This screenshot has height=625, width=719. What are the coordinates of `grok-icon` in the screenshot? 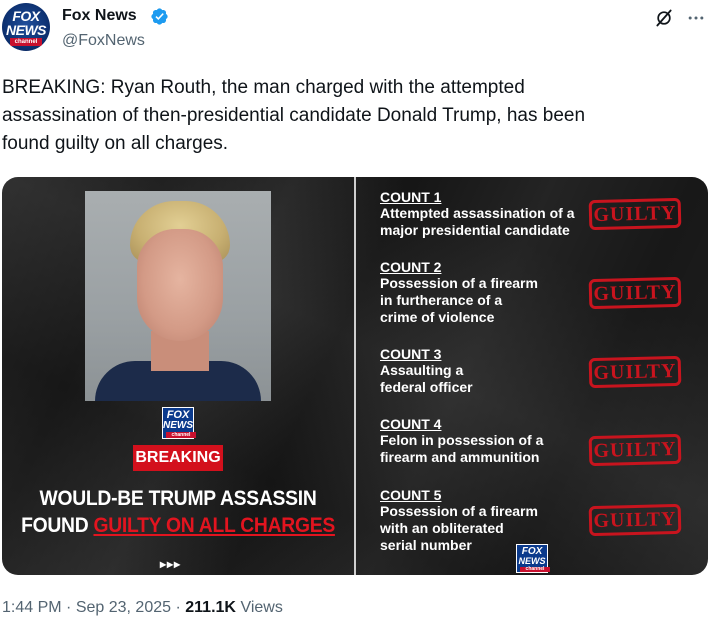 It's located at (664, 18).